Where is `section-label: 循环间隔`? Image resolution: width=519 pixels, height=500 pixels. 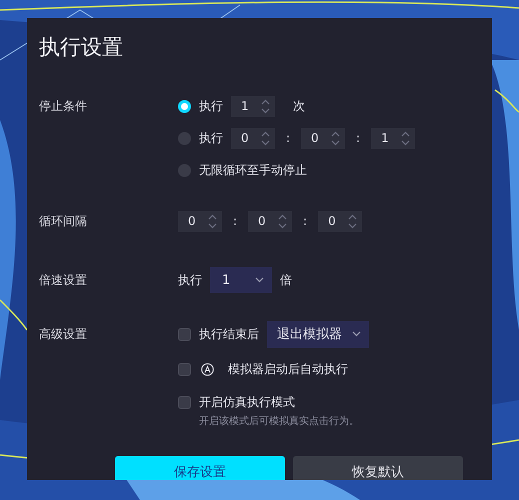 section-label: 循环间隔 is located at coordinates (63, 221).